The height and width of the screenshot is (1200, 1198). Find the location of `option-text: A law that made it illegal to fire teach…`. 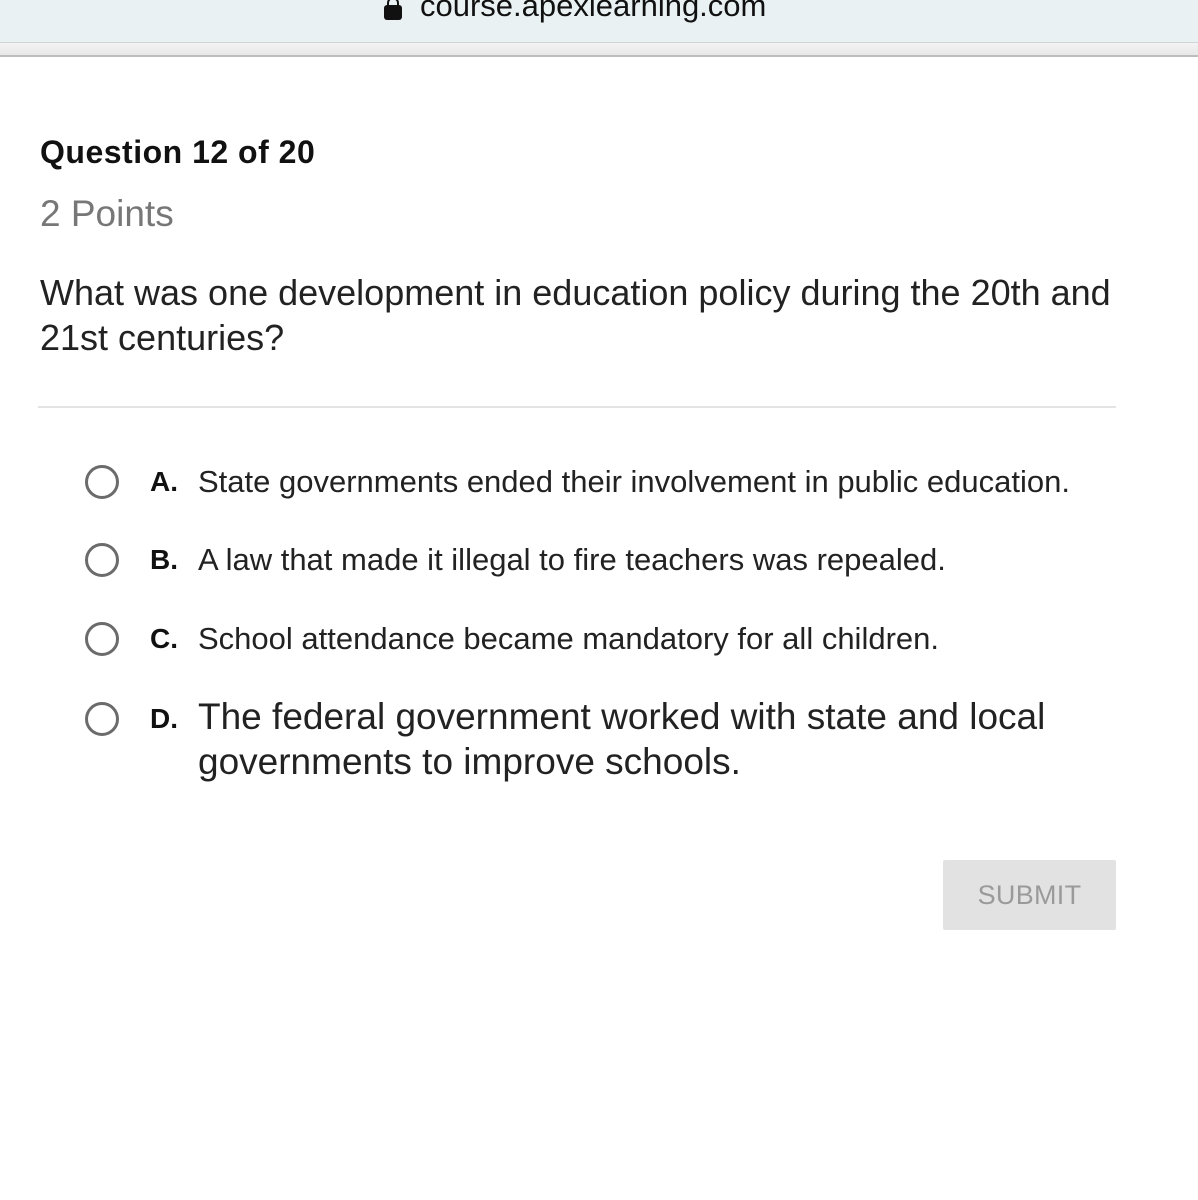

option-text: A law that made it illegal to fire teach… is located at coordinates (572, 559).